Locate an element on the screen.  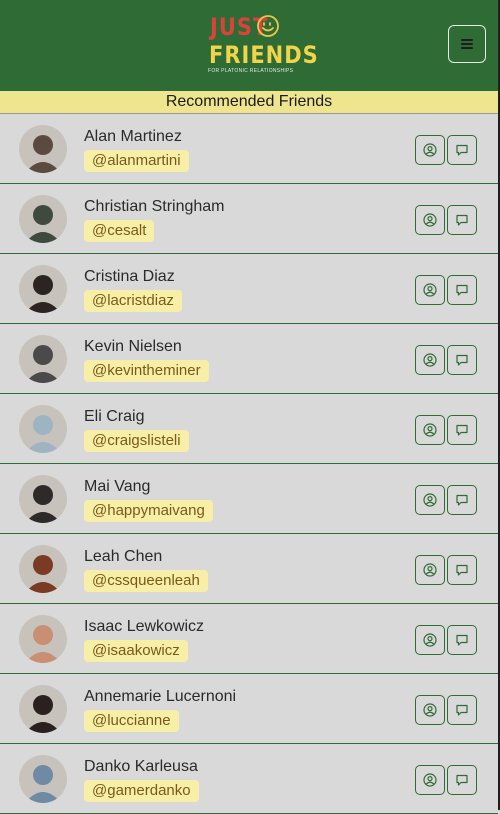
hamburger-icon is located at coordinates (467, 44).